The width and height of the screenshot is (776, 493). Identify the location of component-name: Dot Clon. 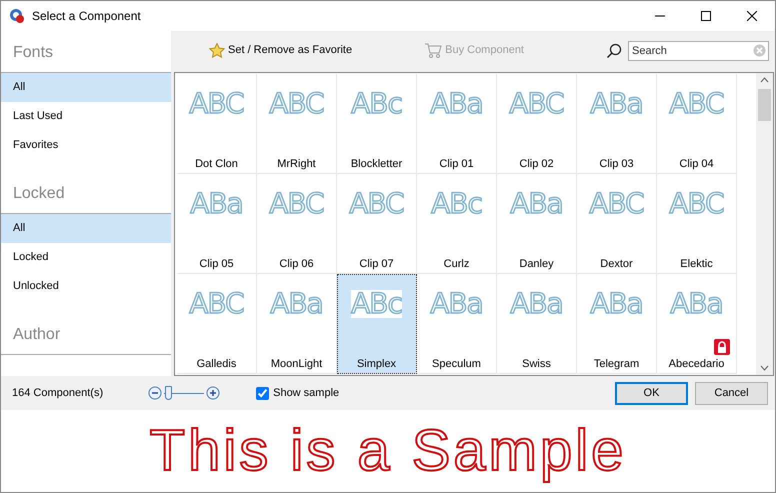
(216, 164).